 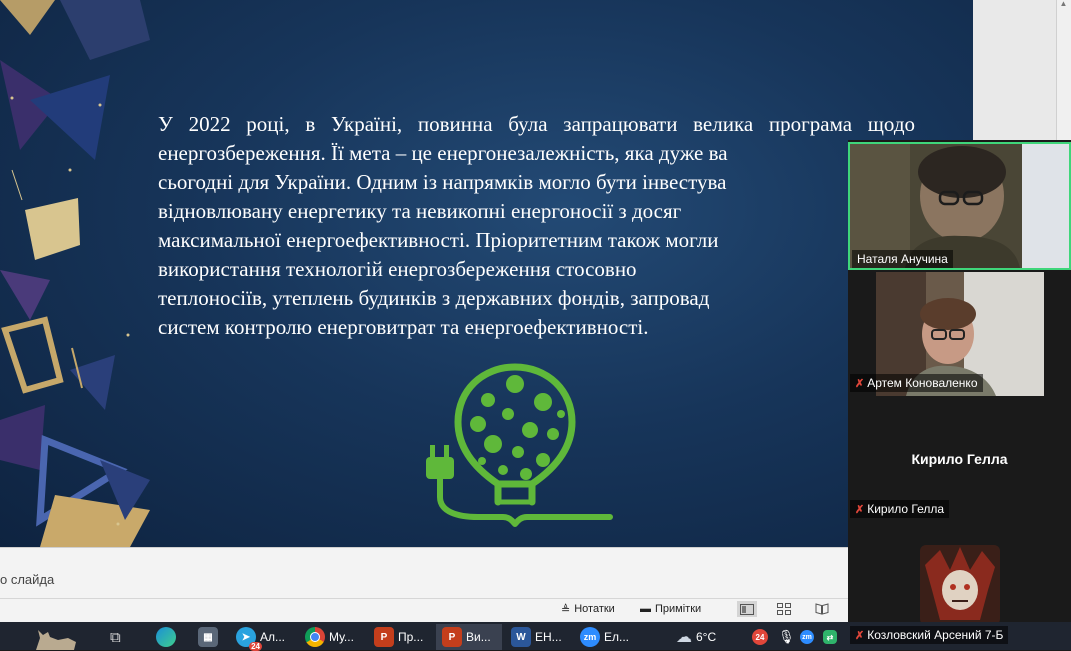 I want to click on edge-icon, so click(x=166, y=637).